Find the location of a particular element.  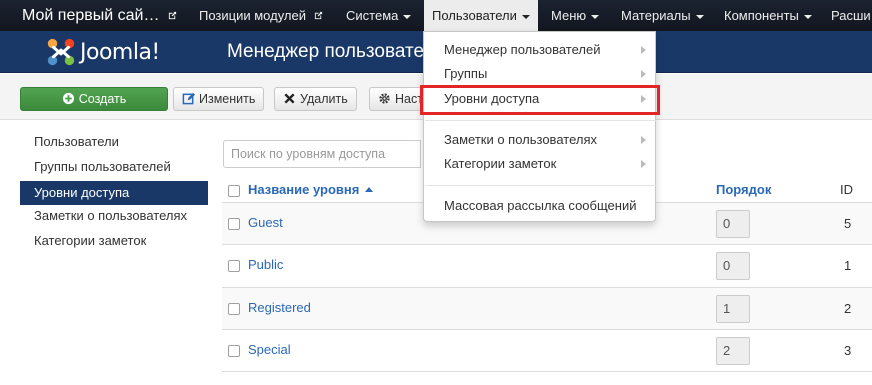

sidebar-item-note-categories: Категории заметок is located at coordinates (114, 243).